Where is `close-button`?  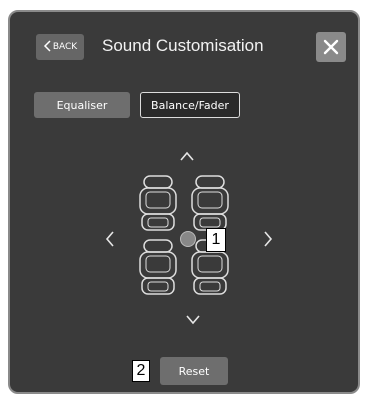
close-button is located at coordinates (331, 47).